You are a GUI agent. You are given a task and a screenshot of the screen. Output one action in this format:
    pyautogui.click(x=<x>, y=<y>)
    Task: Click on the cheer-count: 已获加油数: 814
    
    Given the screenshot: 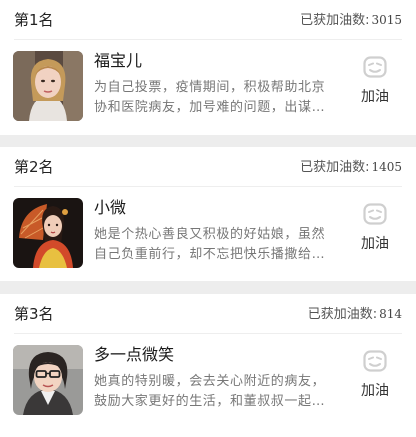 What is the action you would take?
    pyautogui.click(x=355, y=314)
    